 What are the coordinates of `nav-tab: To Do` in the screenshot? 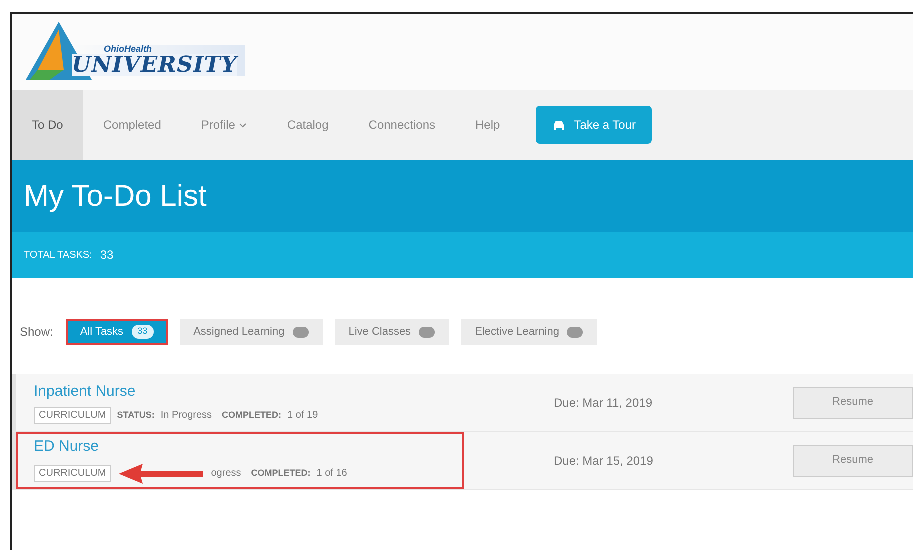 It's located at (48, 125).